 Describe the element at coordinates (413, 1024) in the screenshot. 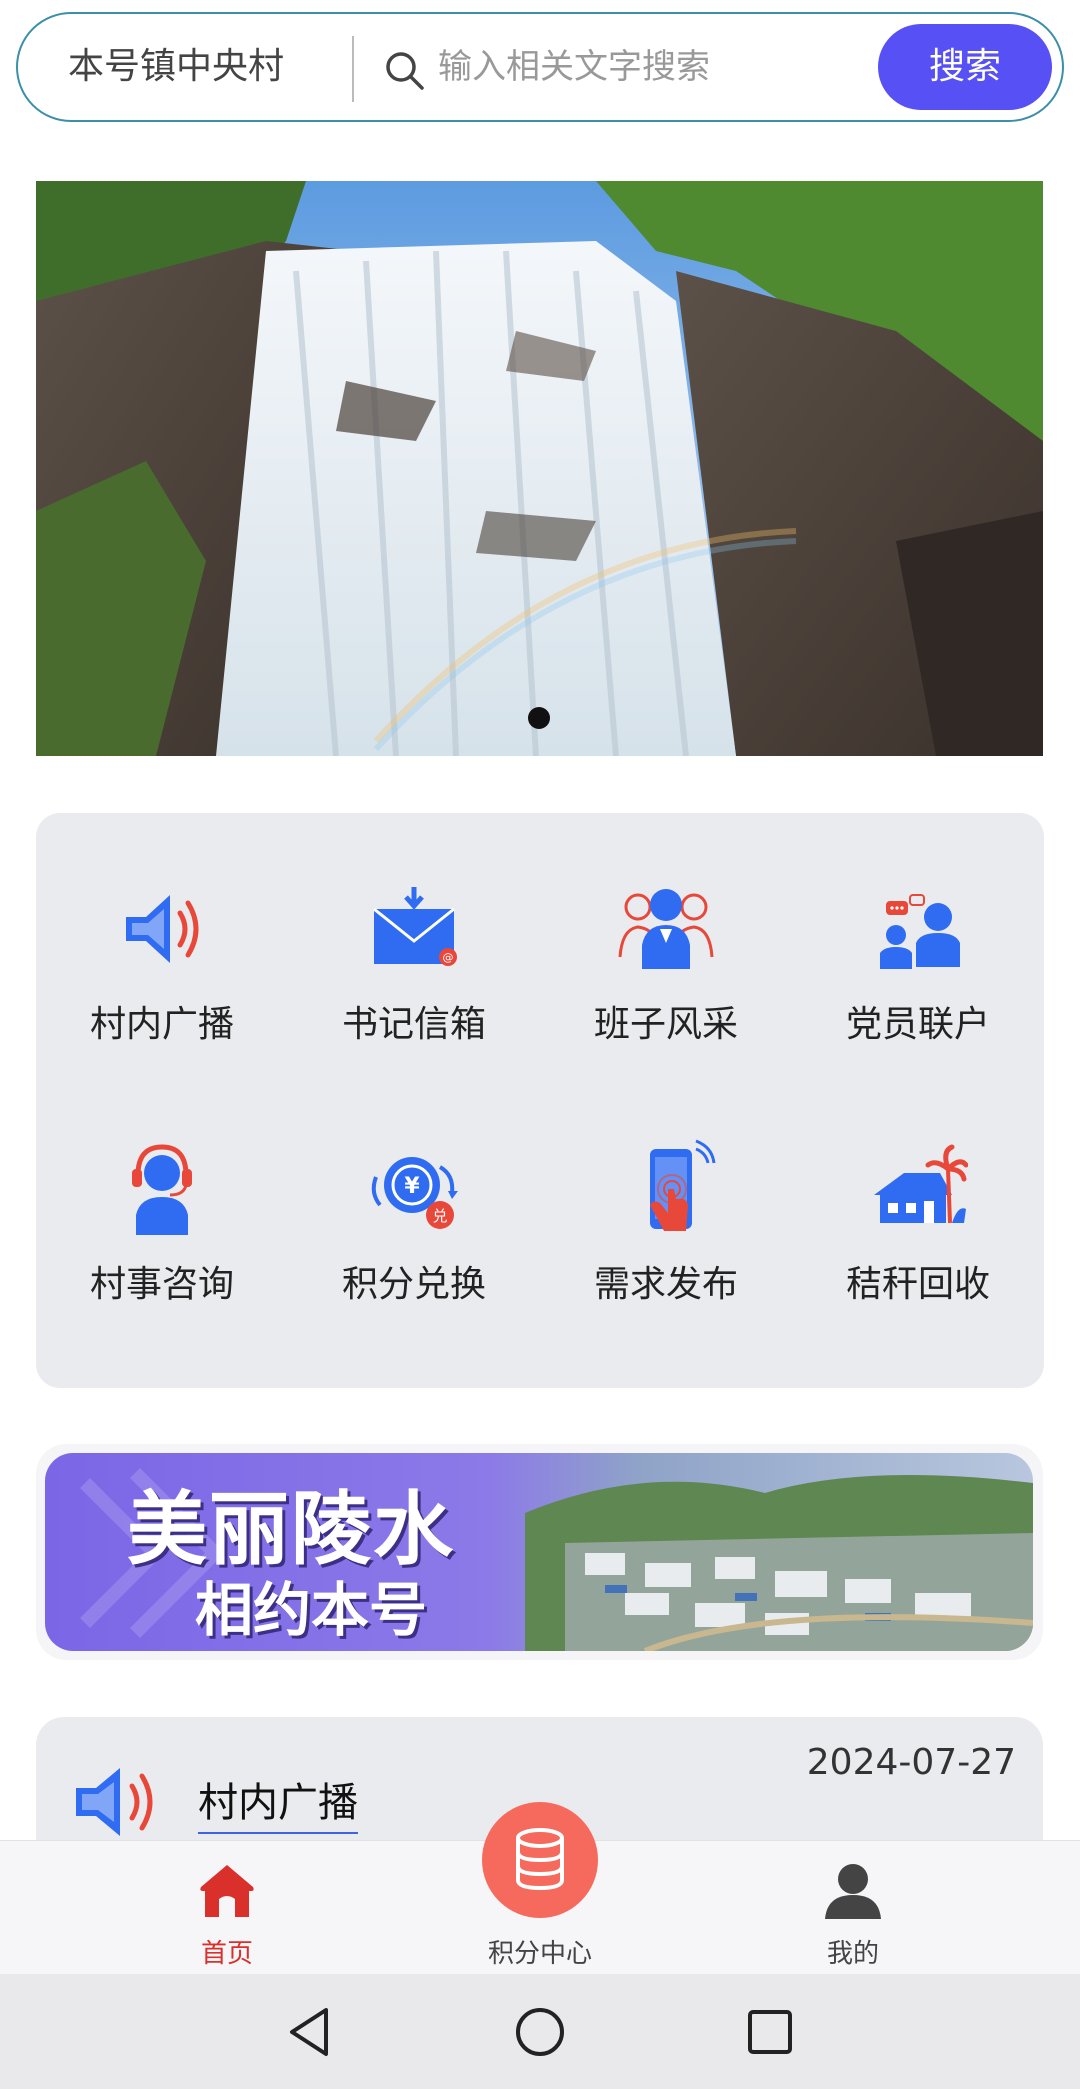

I see `feature-label: 书记信箱` at that location.